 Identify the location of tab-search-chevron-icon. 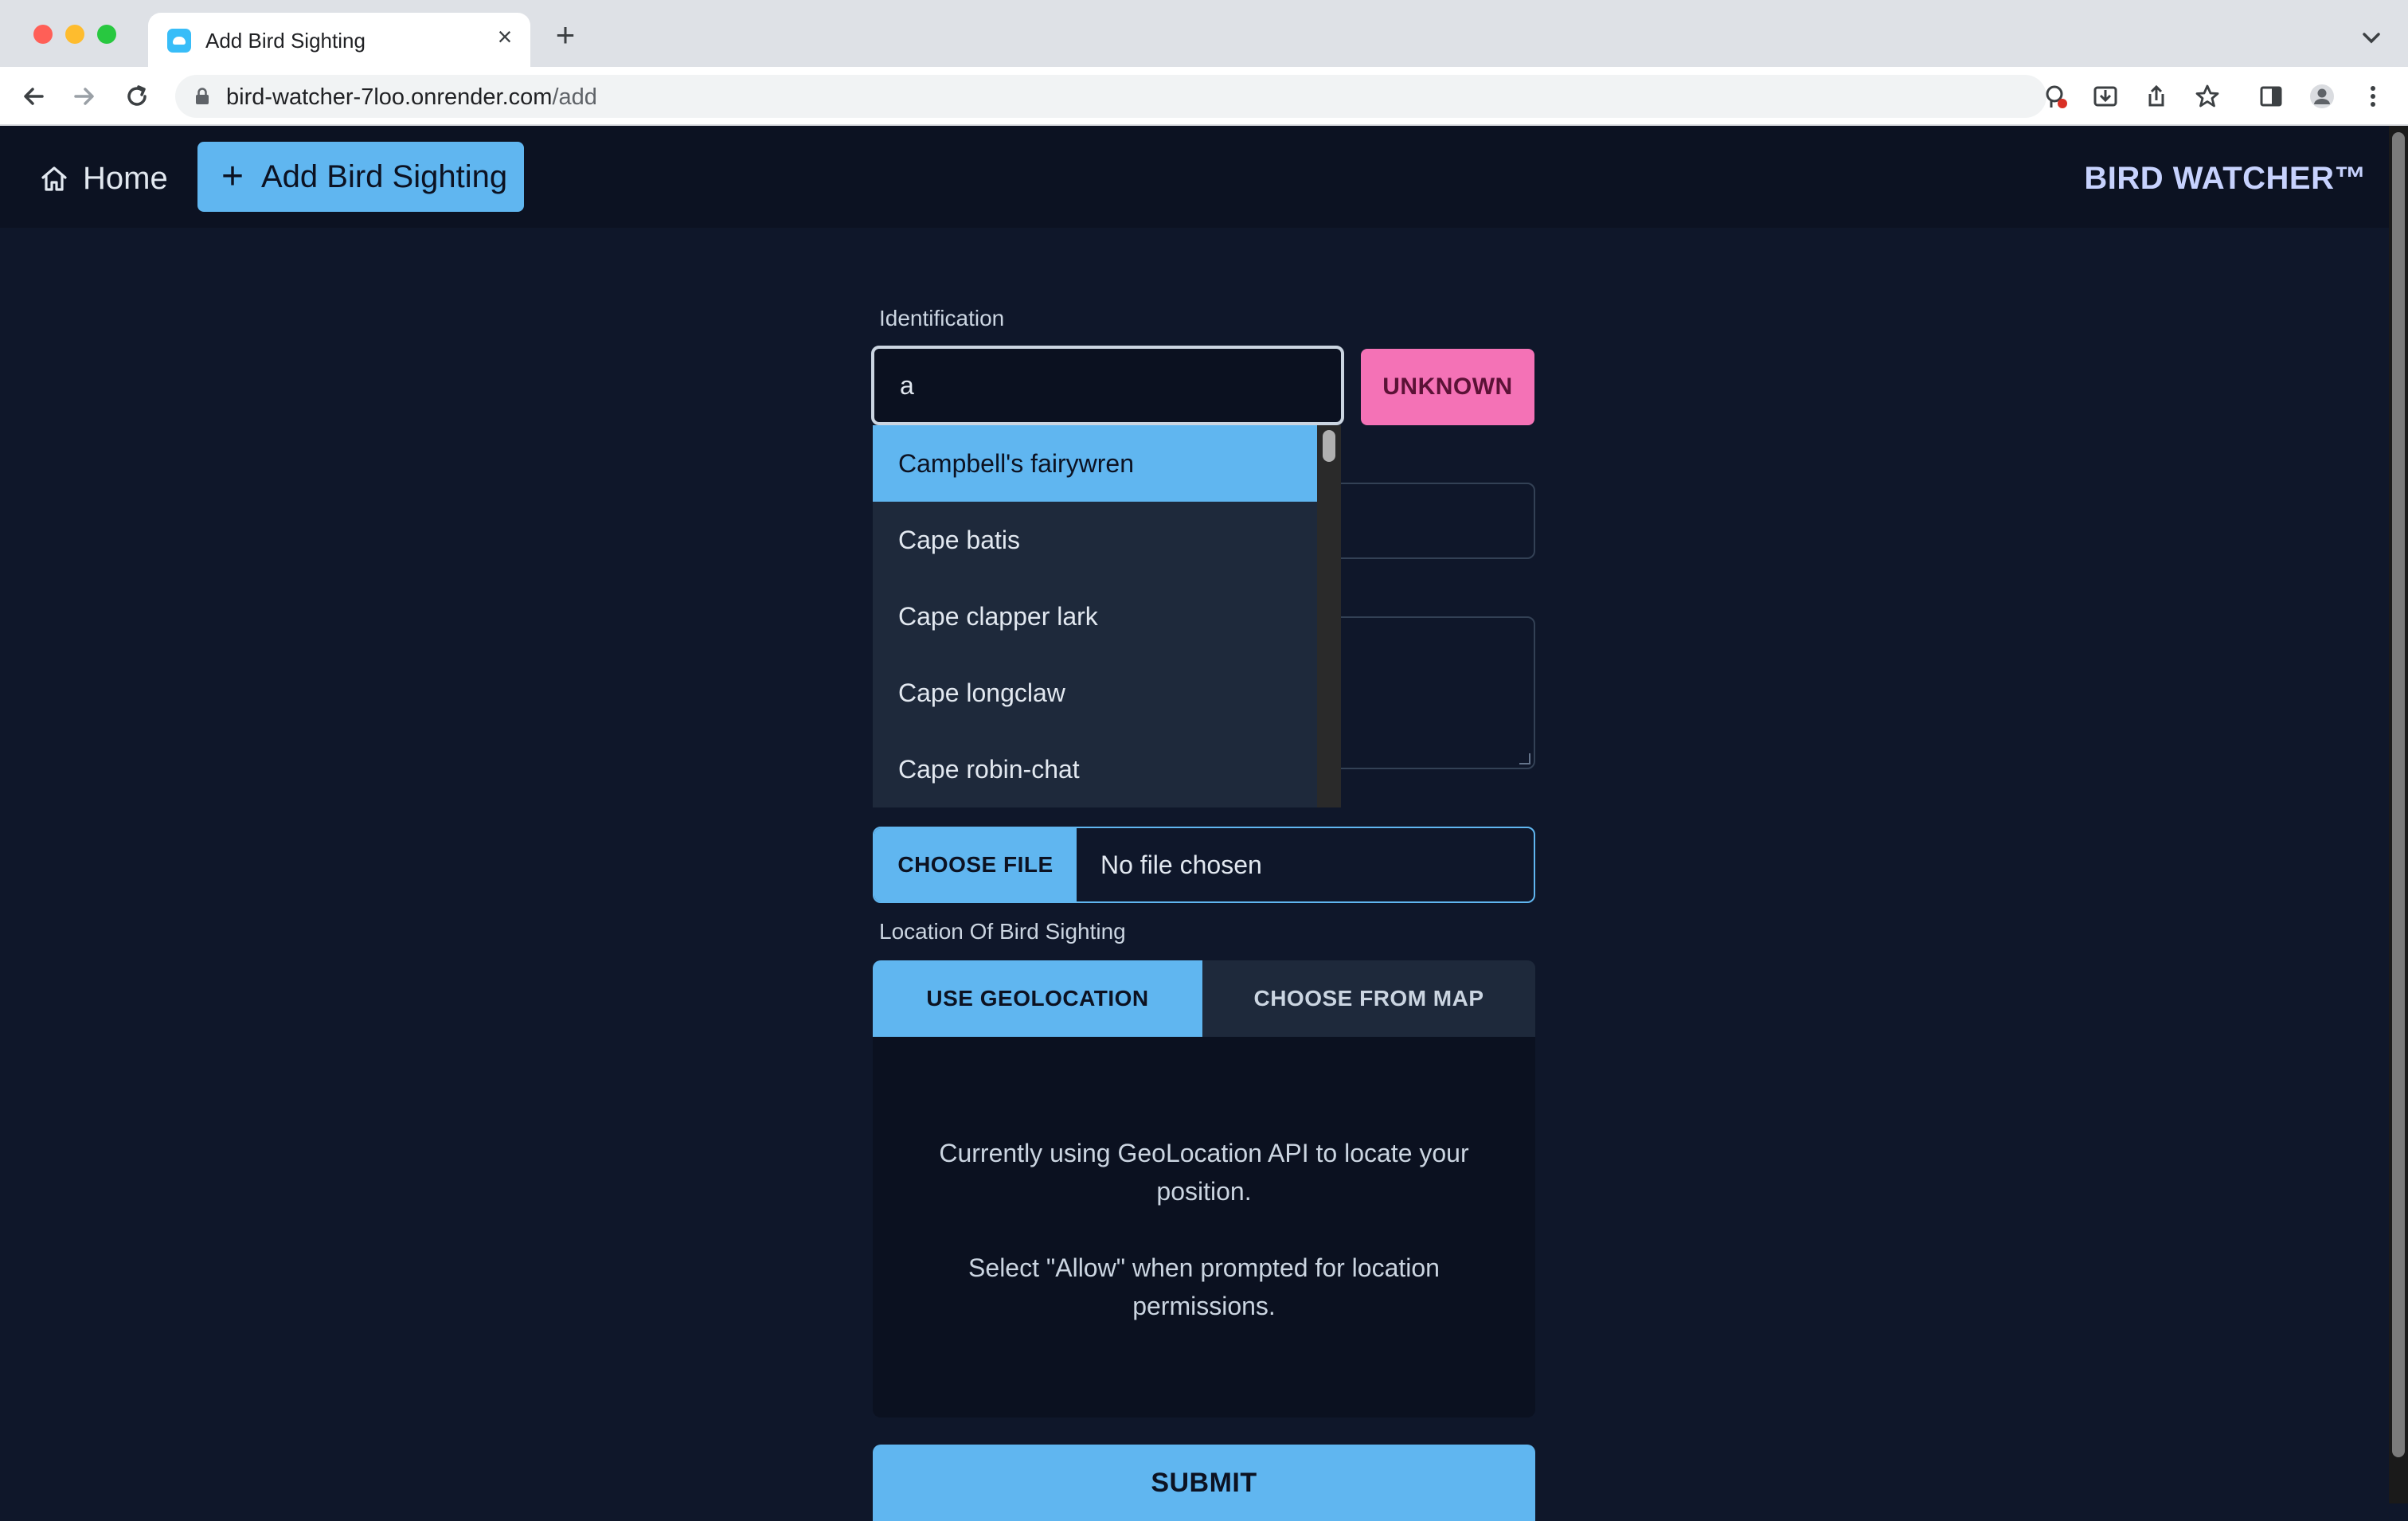
(2371, 38).